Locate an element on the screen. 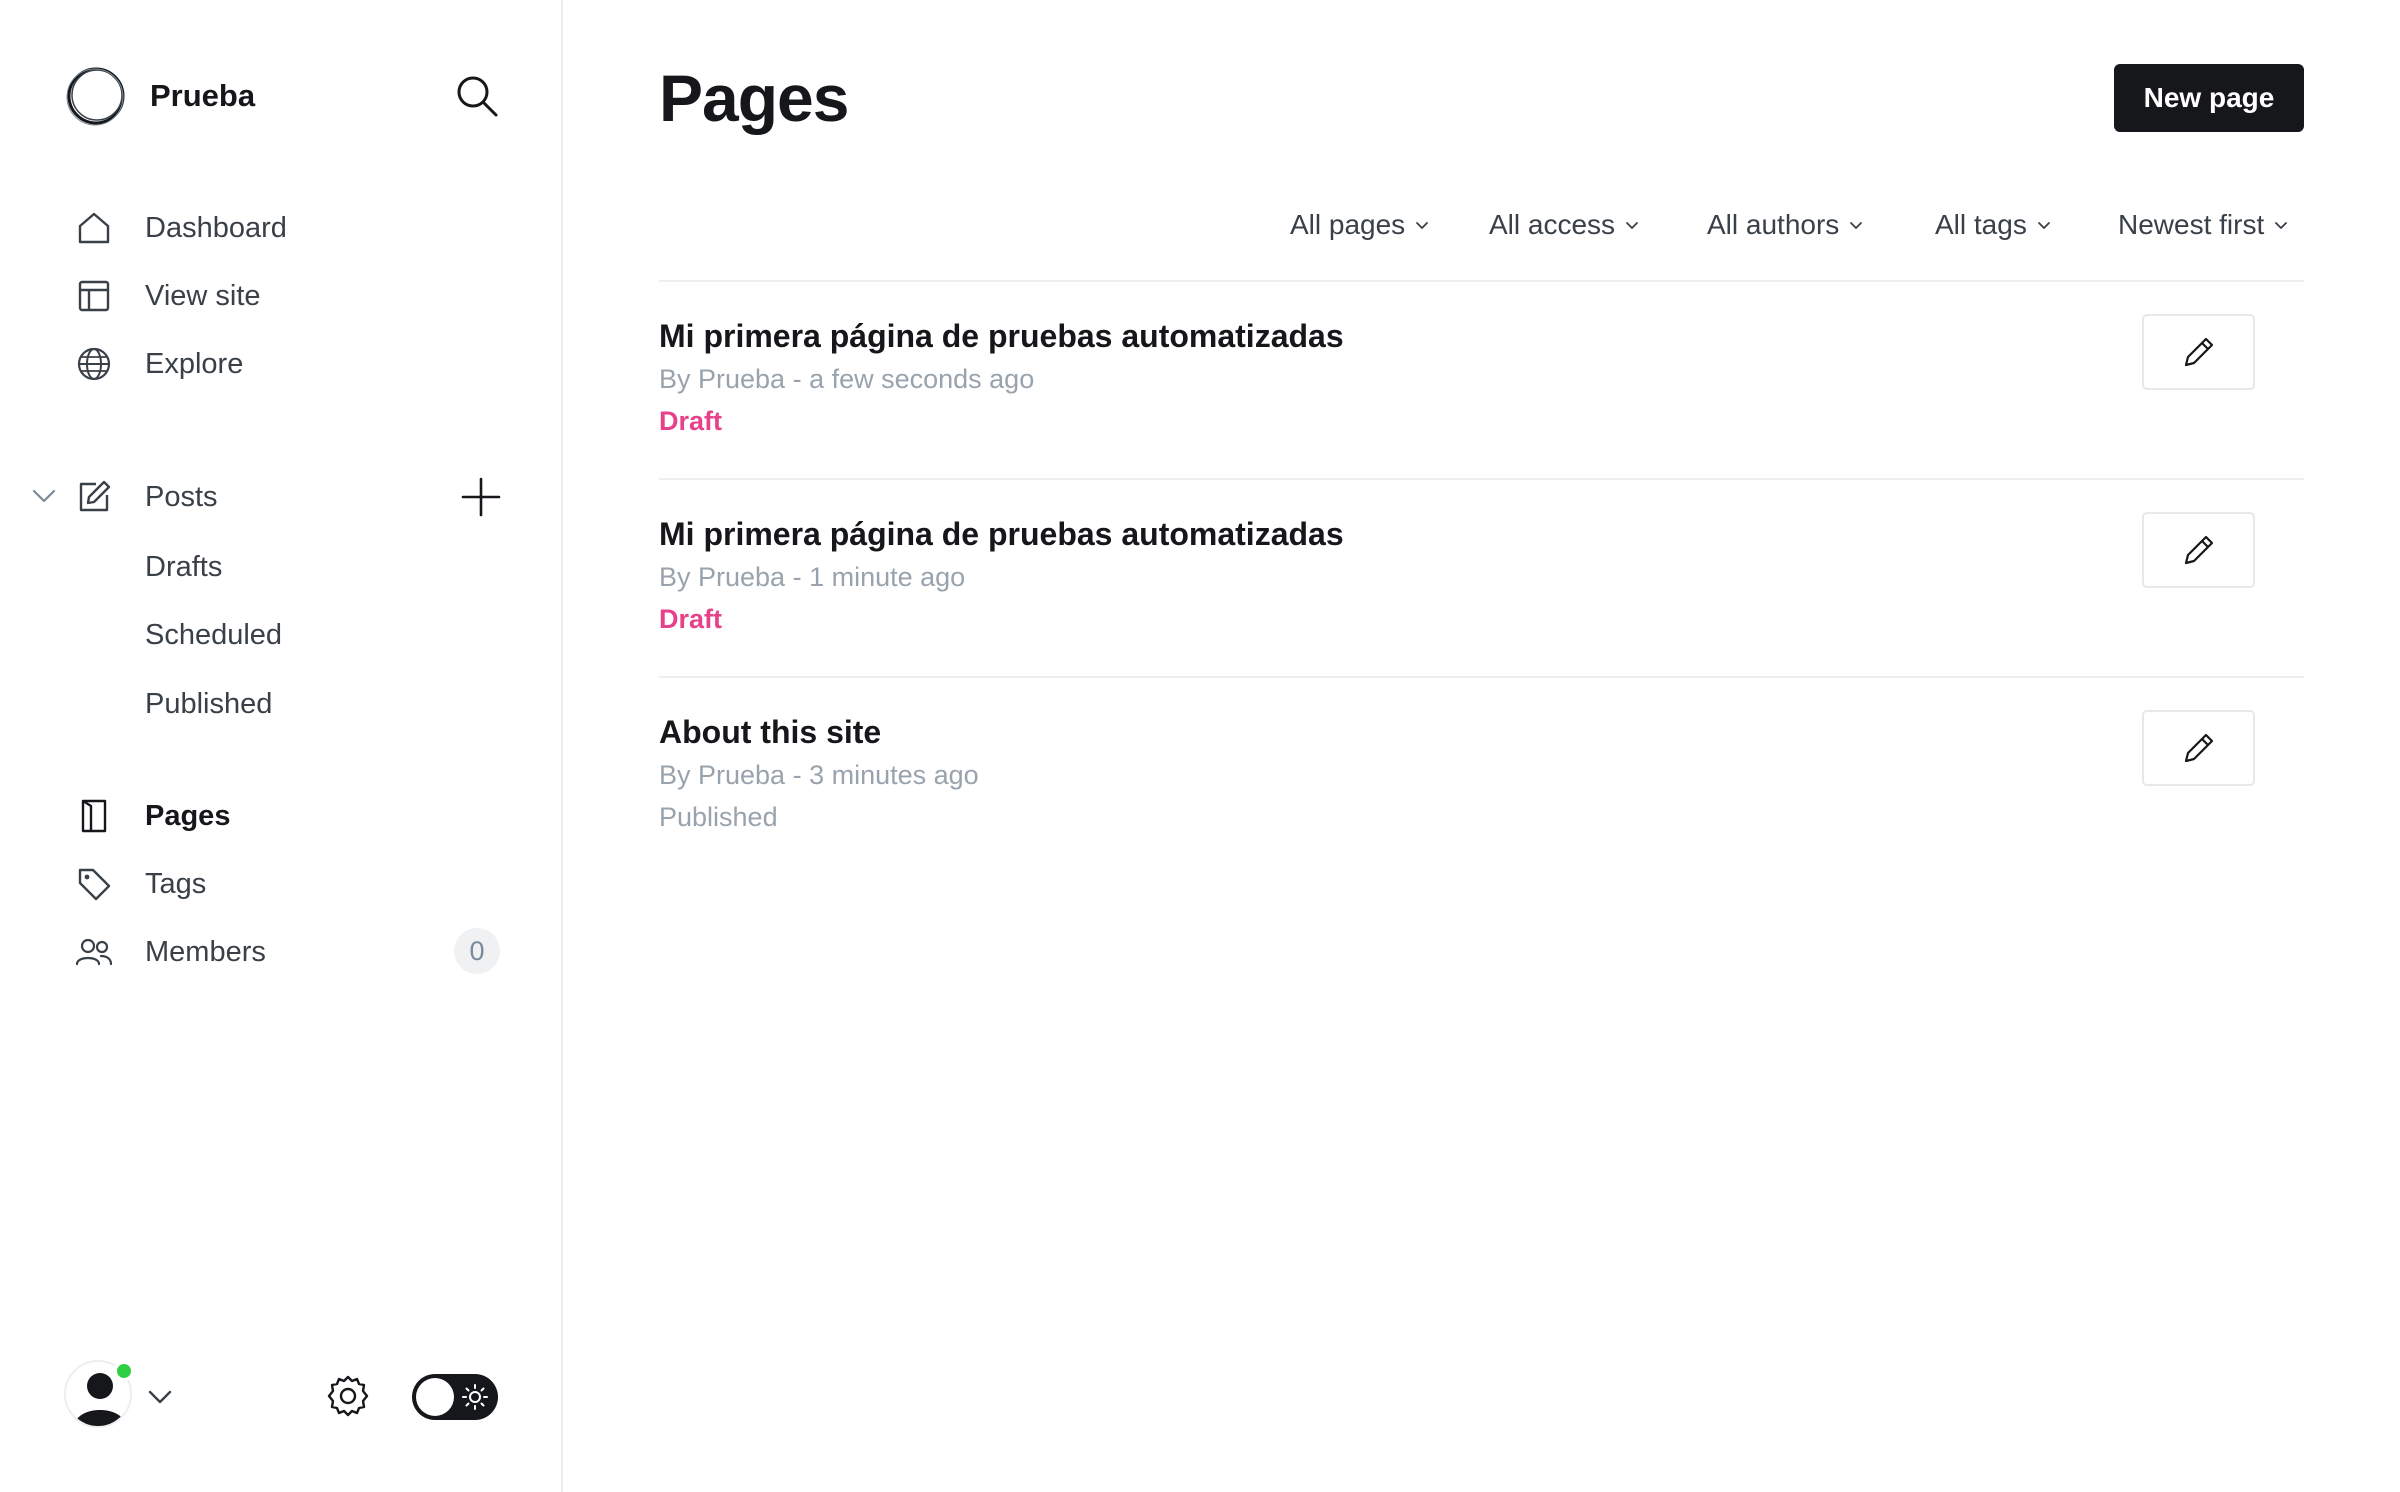 This screenshot has width=2400, height=1492. sub-item-label: Drafts is located at coordinates (184, 566).